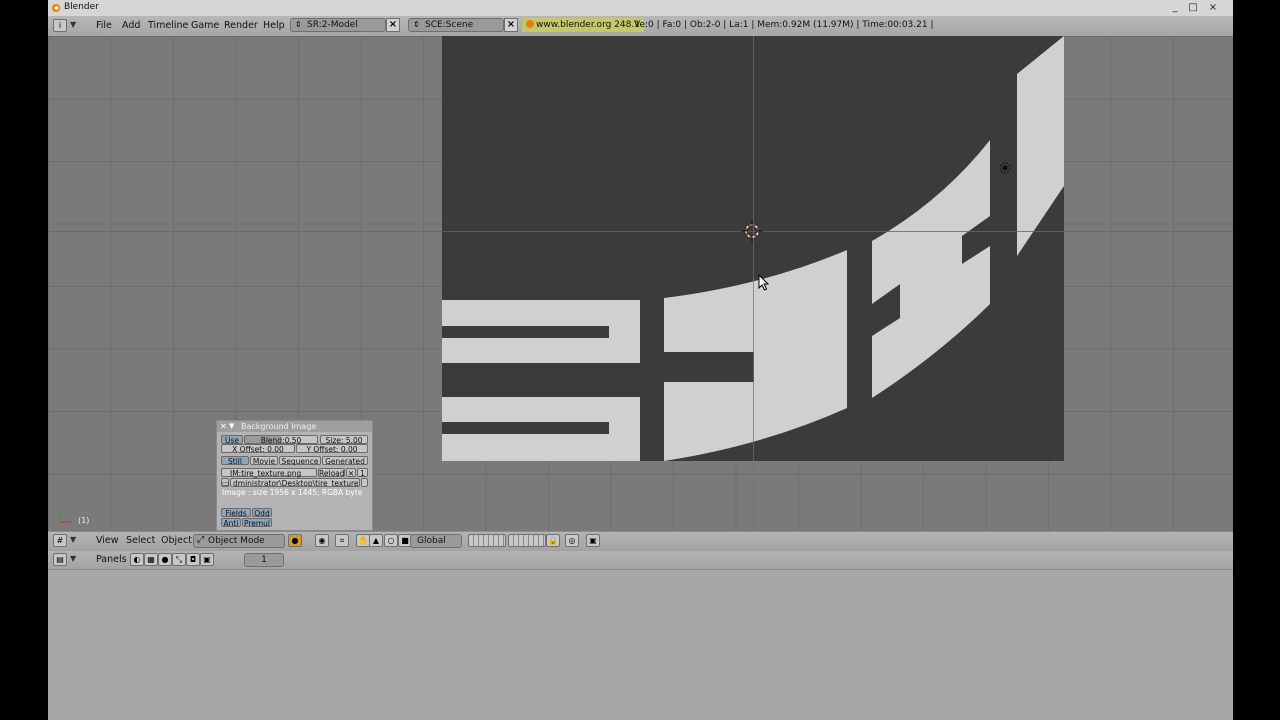 This screenshot has height=720, width=1280. I want to click on panel-collapse-icon: ▼, so click(231, 426).